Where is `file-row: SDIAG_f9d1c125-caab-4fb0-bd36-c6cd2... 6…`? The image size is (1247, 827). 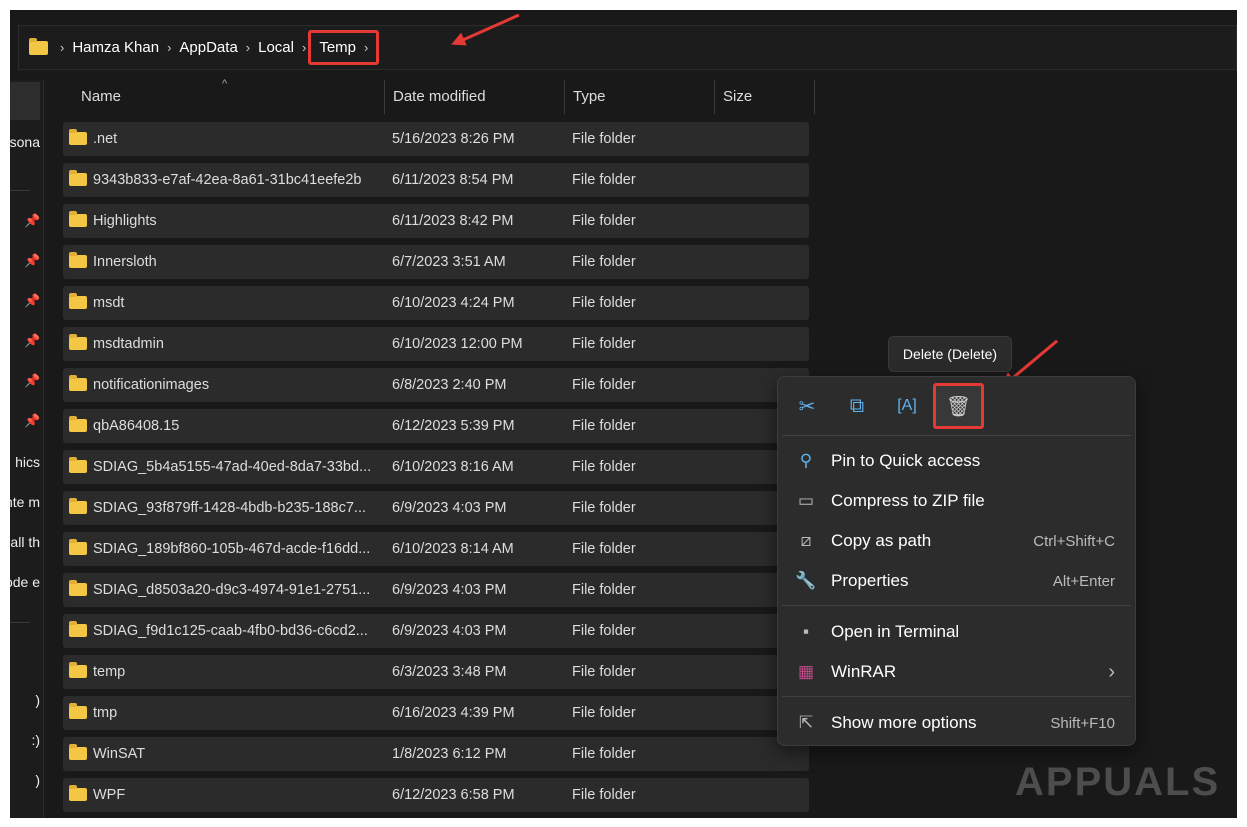 file-row: SDIAG_f9d1c125-caab-4fb0-bd36-c6cd2... 6… is located at coordinates (436, 631).